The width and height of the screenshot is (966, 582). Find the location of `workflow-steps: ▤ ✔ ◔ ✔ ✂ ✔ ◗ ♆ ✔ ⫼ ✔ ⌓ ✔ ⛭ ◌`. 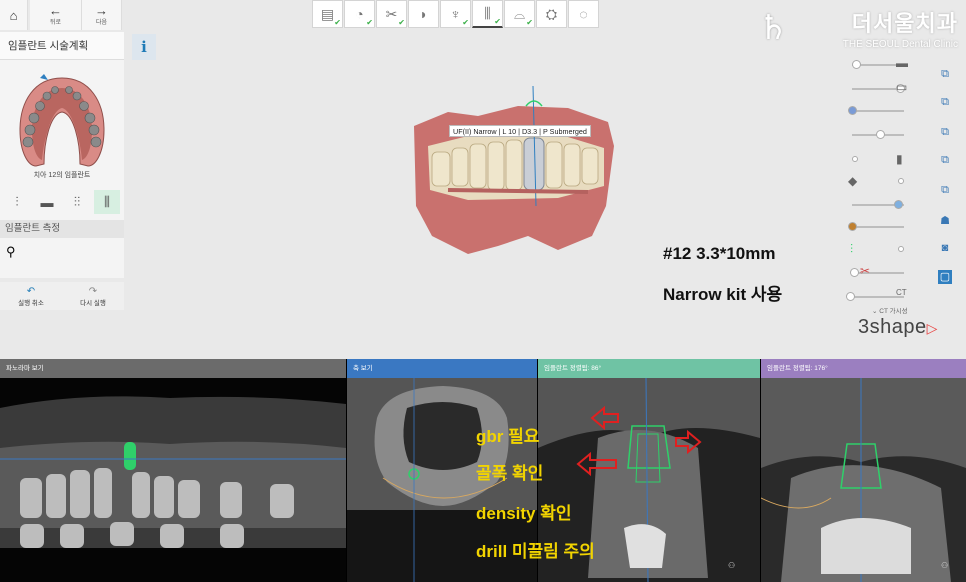

workflow-steps: ▤ ✔ ◔ ✔ ✂ ✔ ◗ ♆ ✔ ⫼ ✔ ⌓ ✔ ⛭ ◌ is located at coordinates (456, 14).